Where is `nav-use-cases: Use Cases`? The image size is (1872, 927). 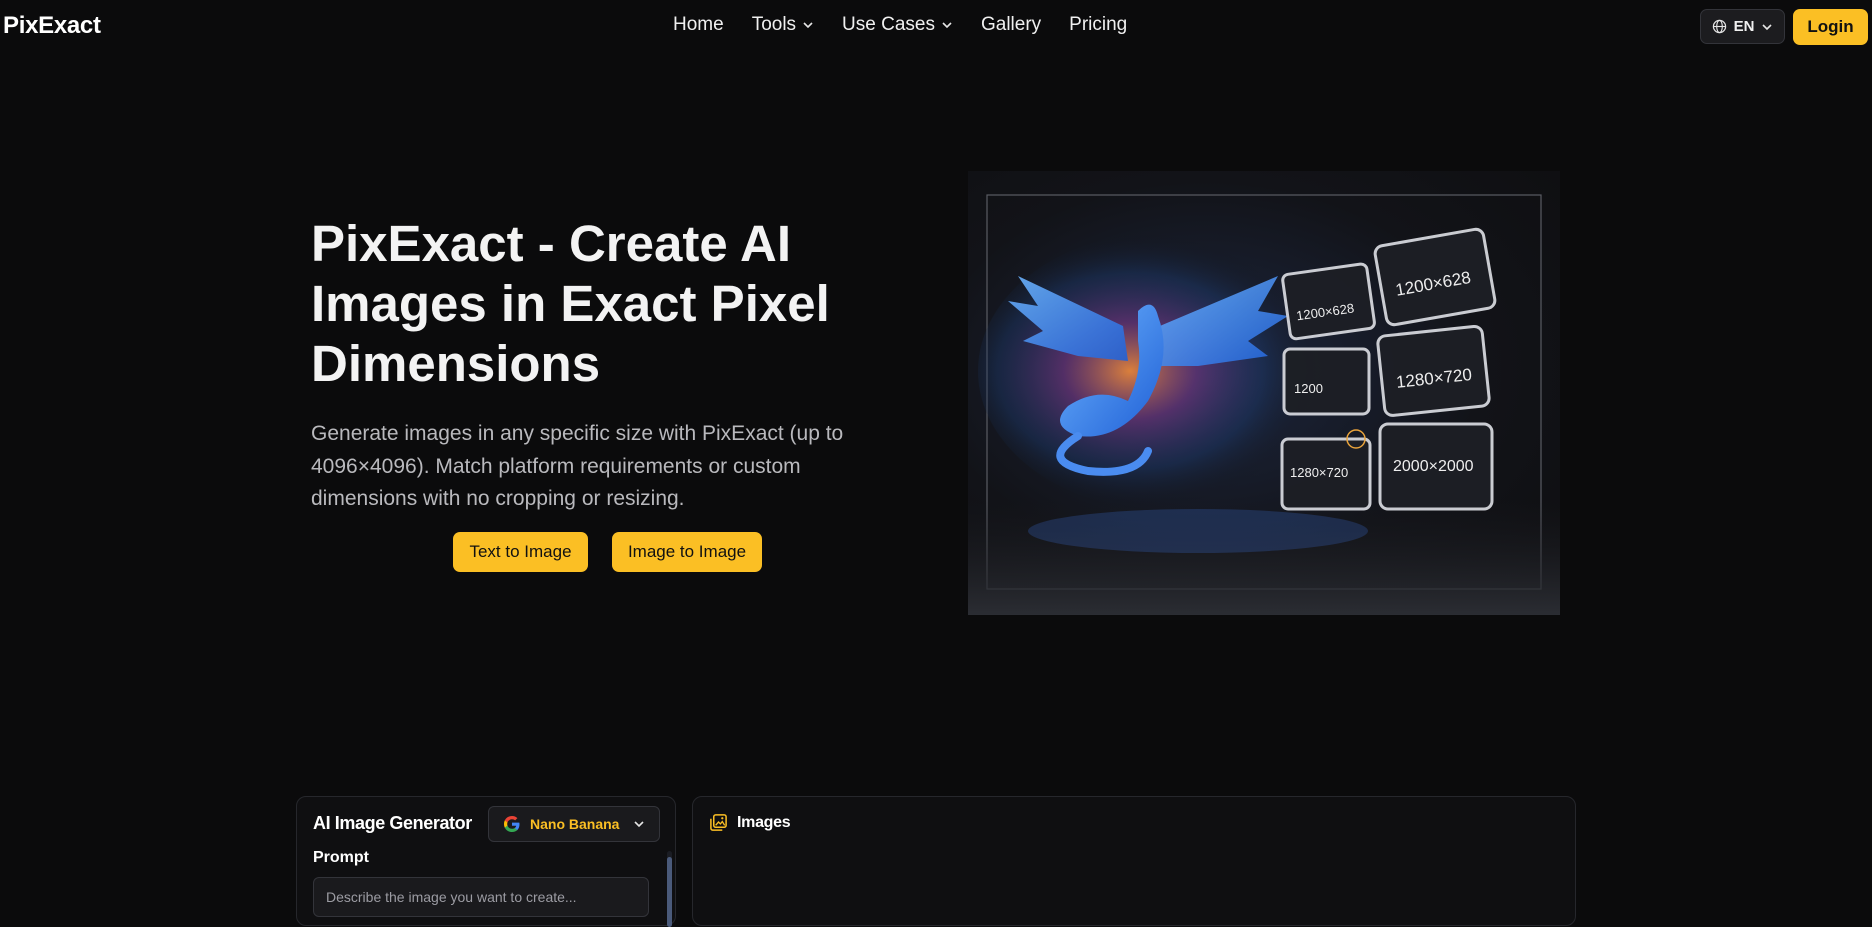
nav-use-cases: Use Cases is located at coordinates (897, 25).